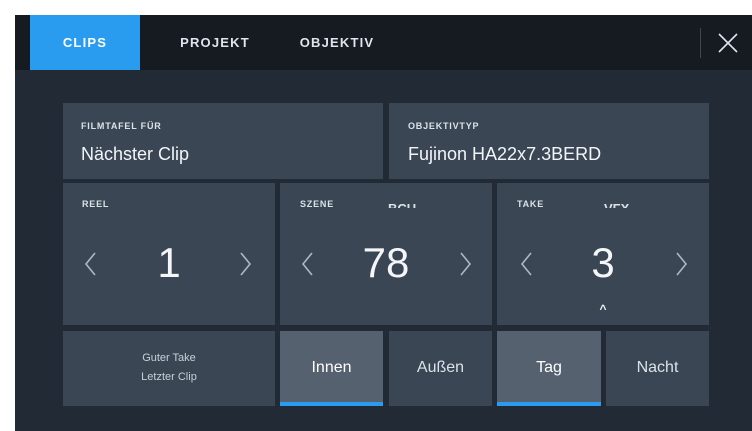 This screenshot has height=431, width=752. What do you see at coordinates (331, 404) in the screenshot?
I see `interior-active-indicator` at bounding box center [331, 404].